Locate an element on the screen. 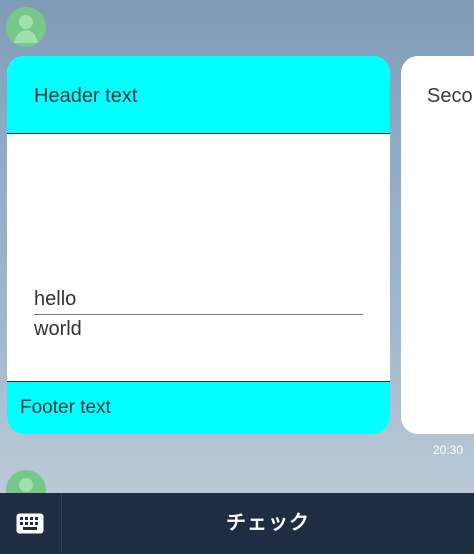 The height and width of the screenshot is (554, 474). message-card-secondary: Seco is located at coordinates (437, 245).